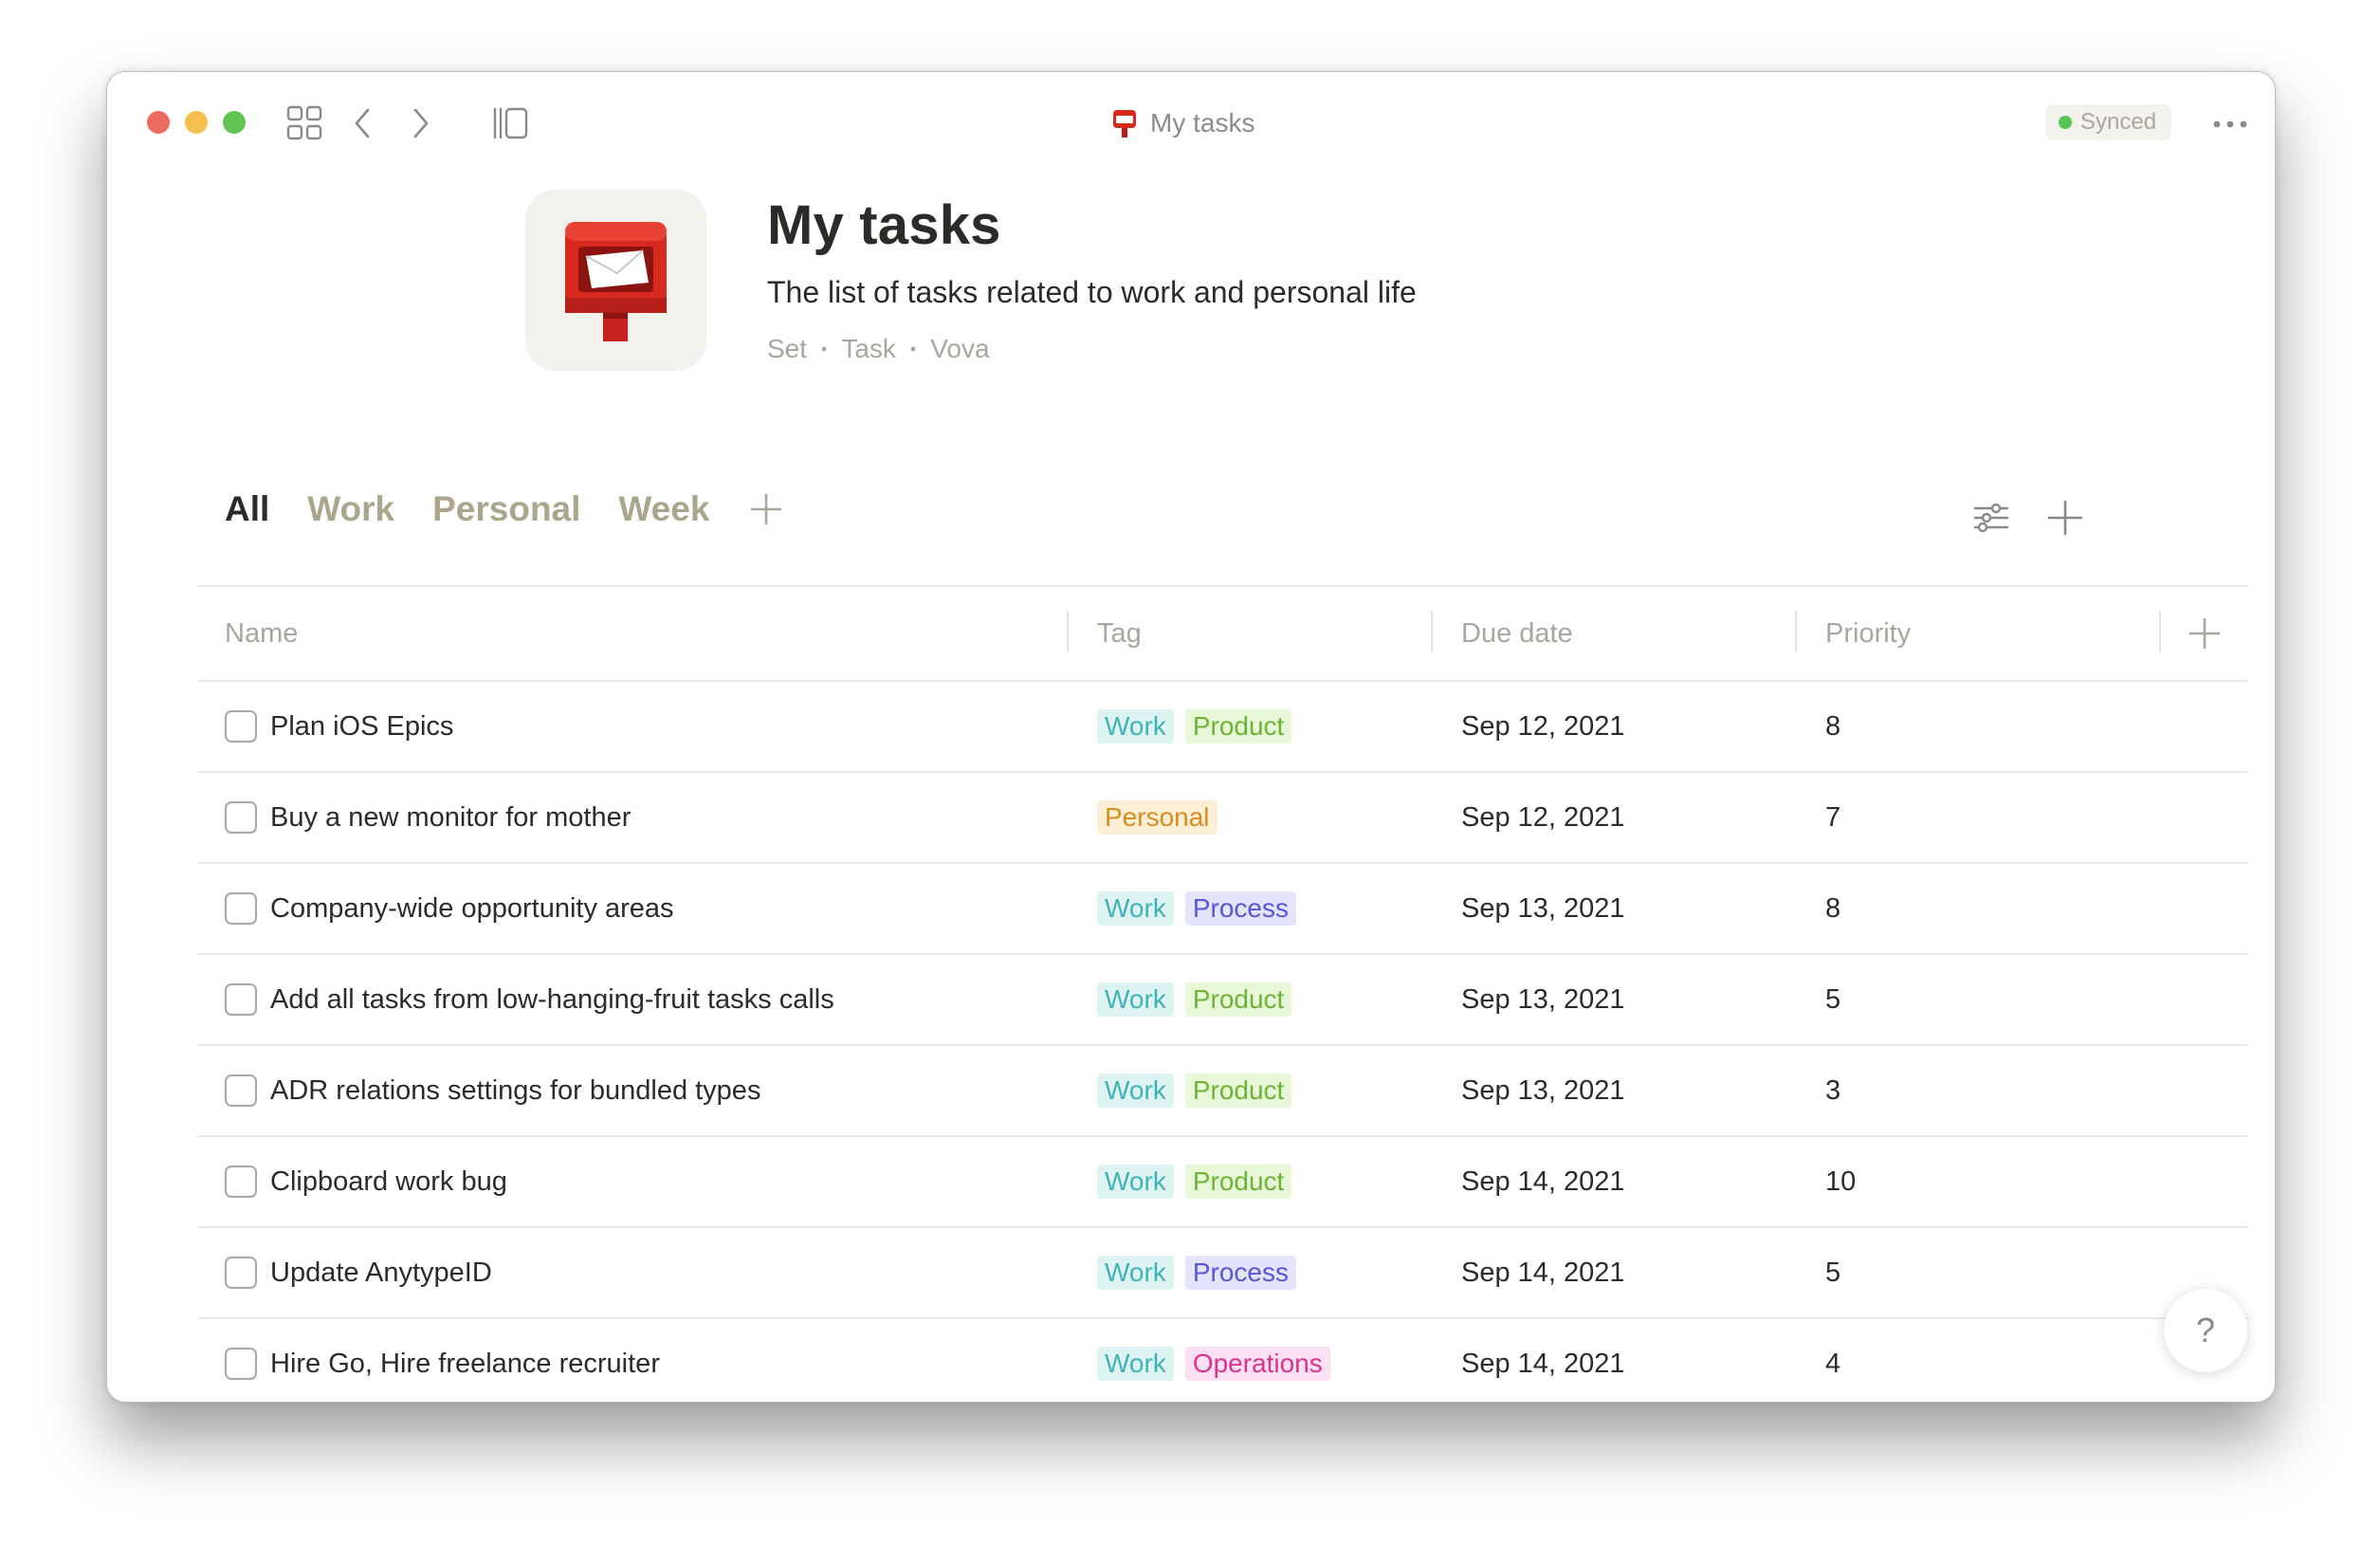 This screenshot has width=2380, height=1542. Describe the element at coordinates (1517, 633) in the screenshot. I see `column-header-due-date: Due date` at that location.